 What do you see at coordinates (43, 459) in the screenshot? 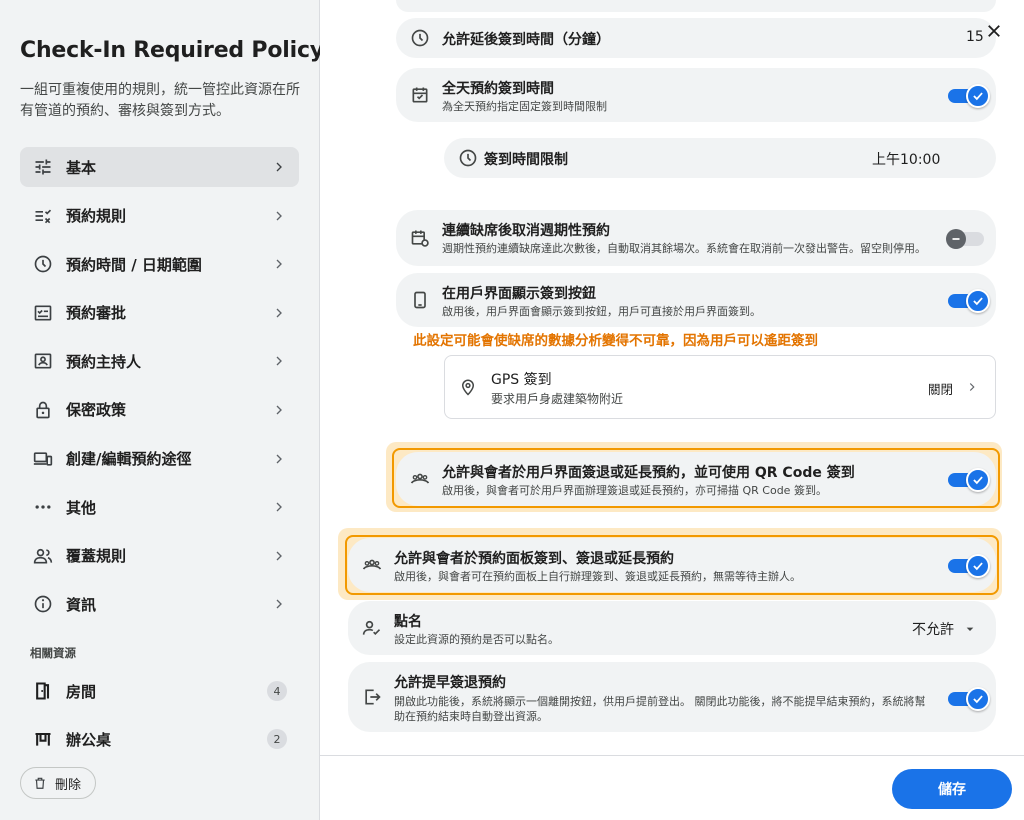
I see `devices-icon` at bounding box center [43, 459].